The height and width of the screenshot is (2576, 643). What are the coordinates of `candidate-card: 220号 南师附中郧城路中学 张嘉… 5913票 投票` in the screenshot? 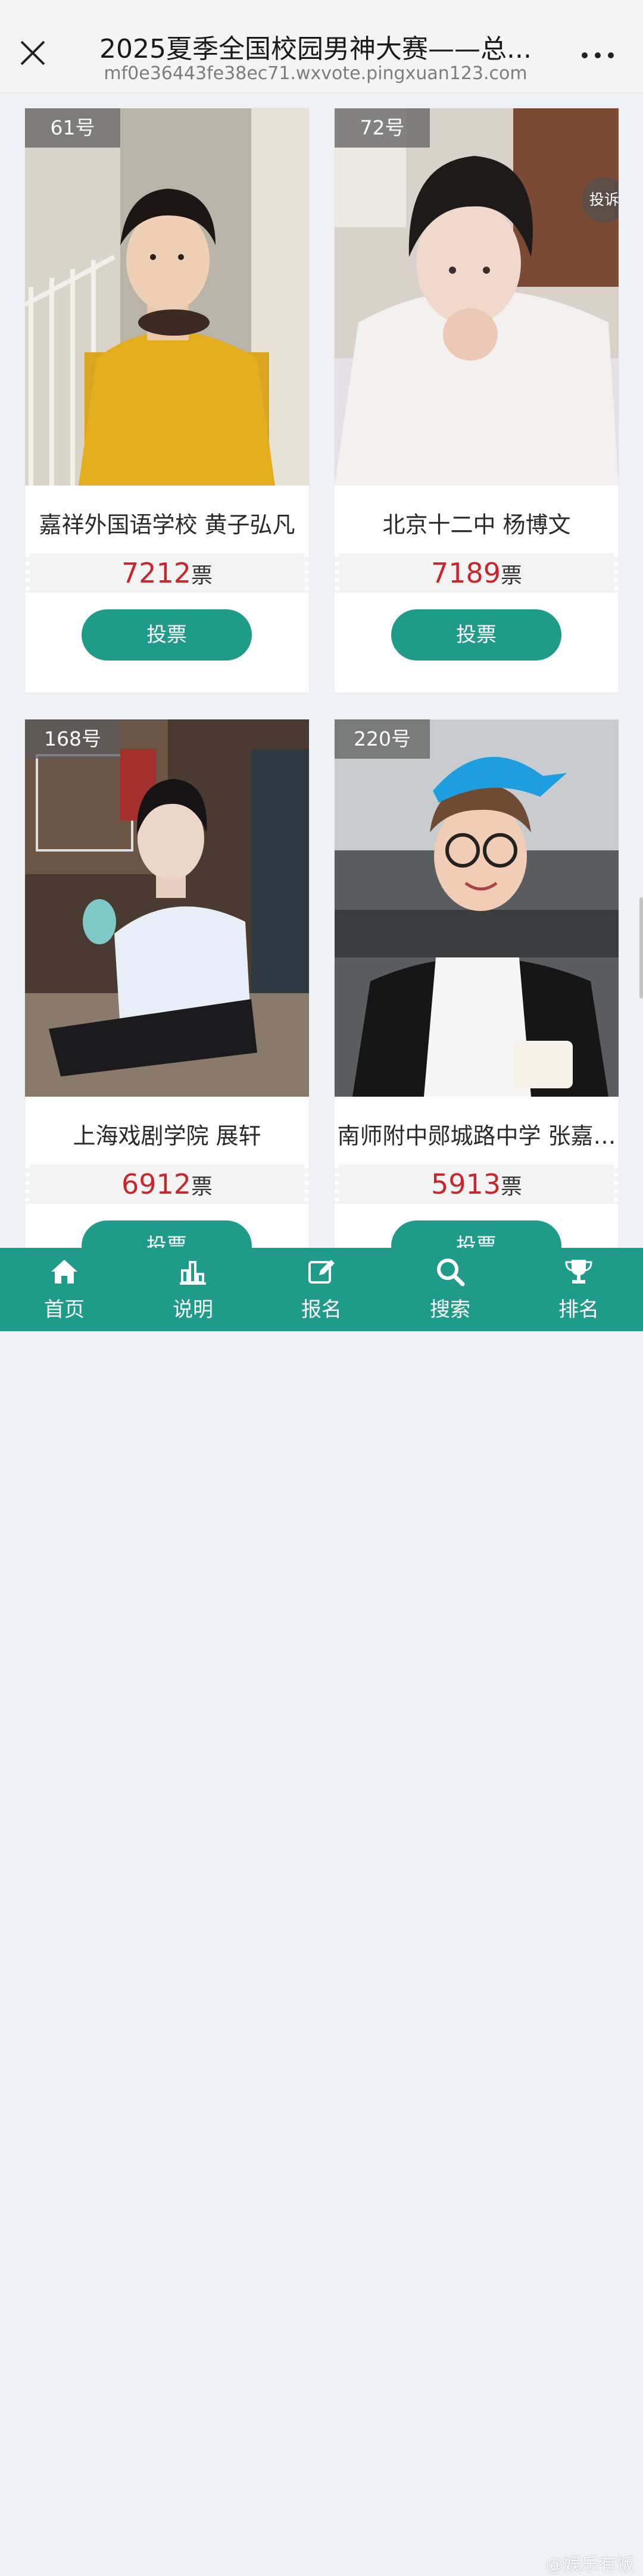 It's located at (477, 1011).